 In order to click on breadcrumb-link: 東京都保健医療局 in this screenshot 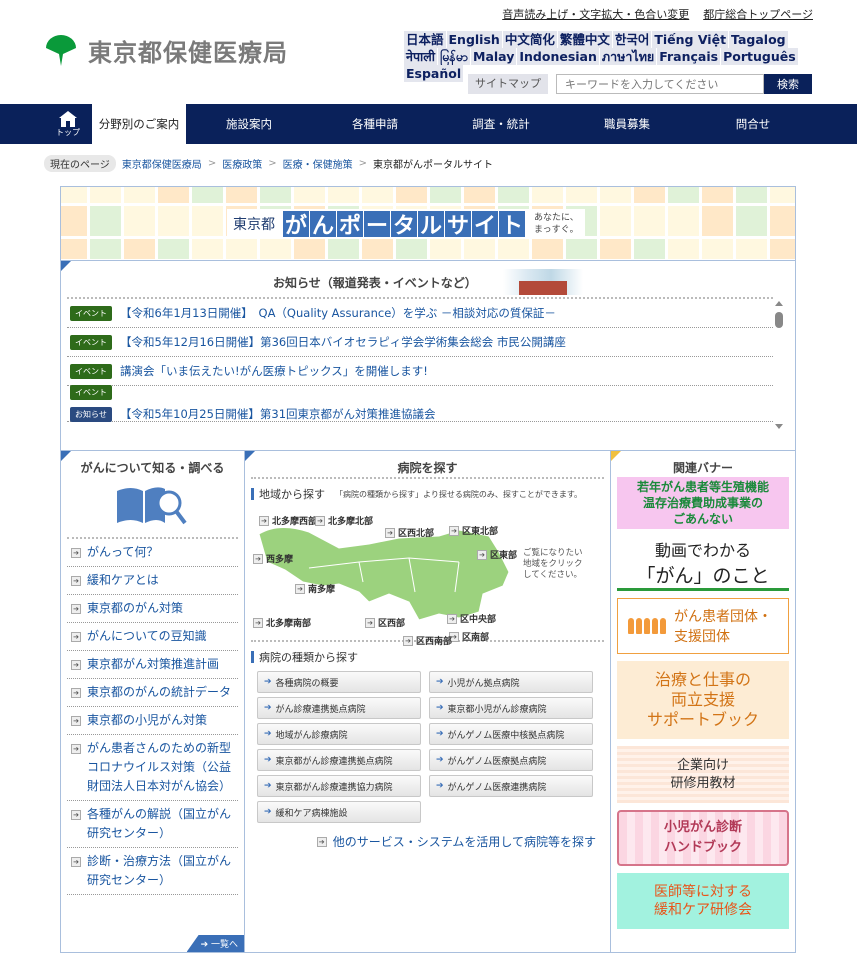, I will do `click(162, 163)`.